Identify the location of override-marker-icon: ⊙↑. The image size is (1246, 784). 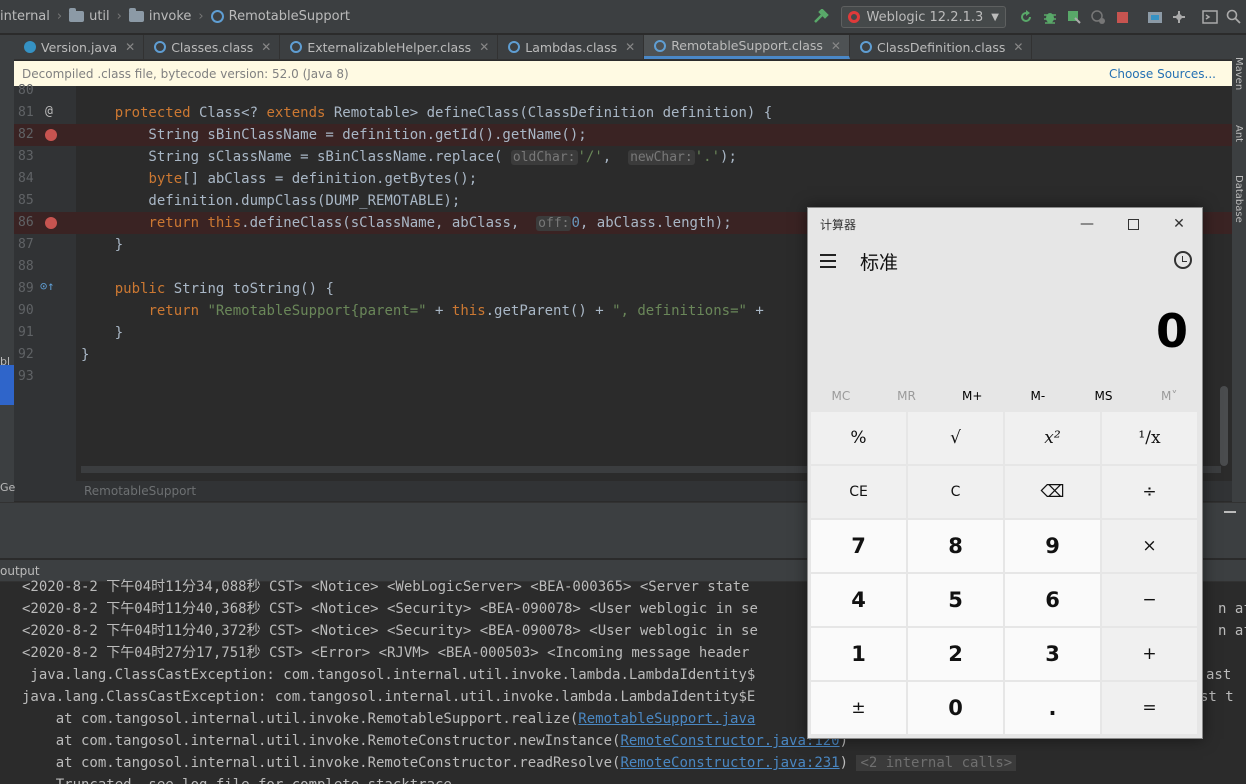
(47, 286).